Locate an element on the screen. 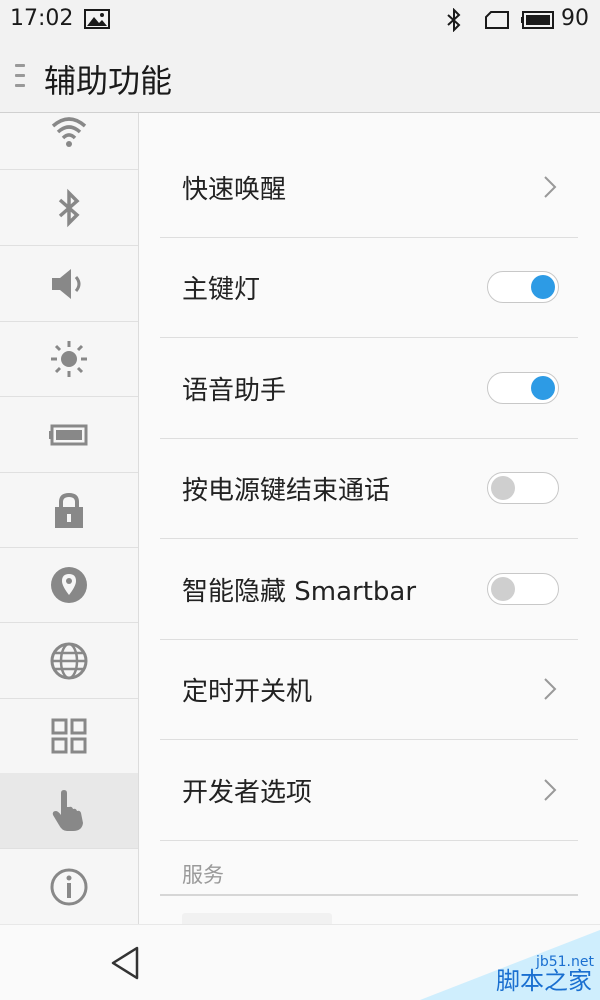  page-title: 辅助功能 is located at coordinates (108, 81).